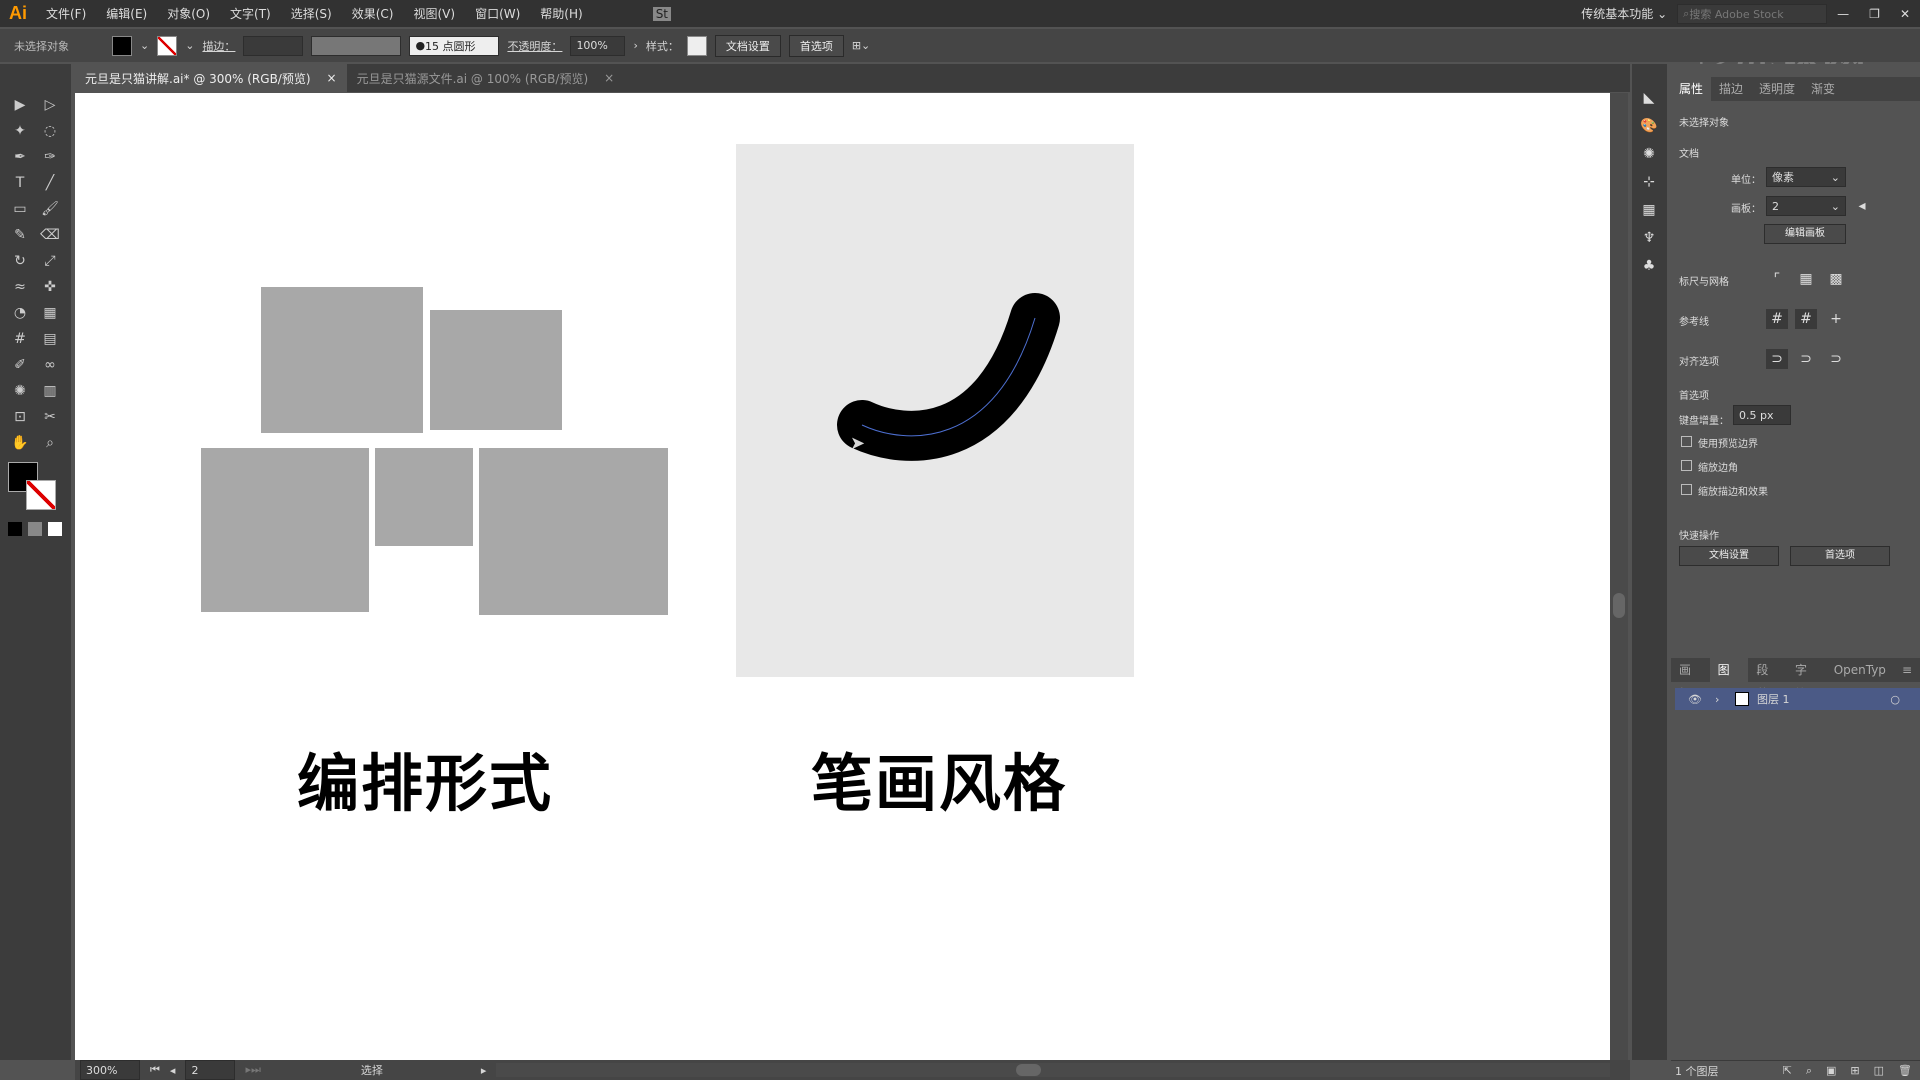  I want to click on new-layer-icon: ◫, so click(1879, 1070).